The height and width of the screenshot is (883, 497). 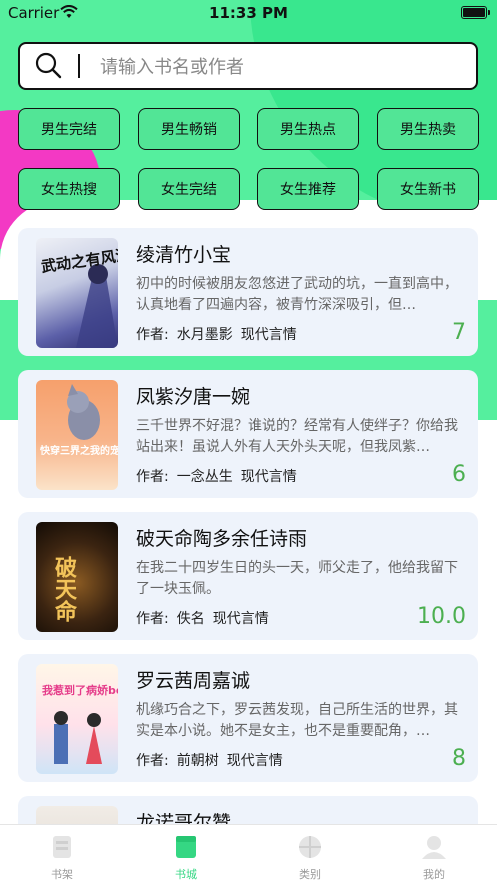 What do you see at coordinates (189, 129) in the screenshot?
I see `category-button: 男生畅销` at bounding box center [189, 129].